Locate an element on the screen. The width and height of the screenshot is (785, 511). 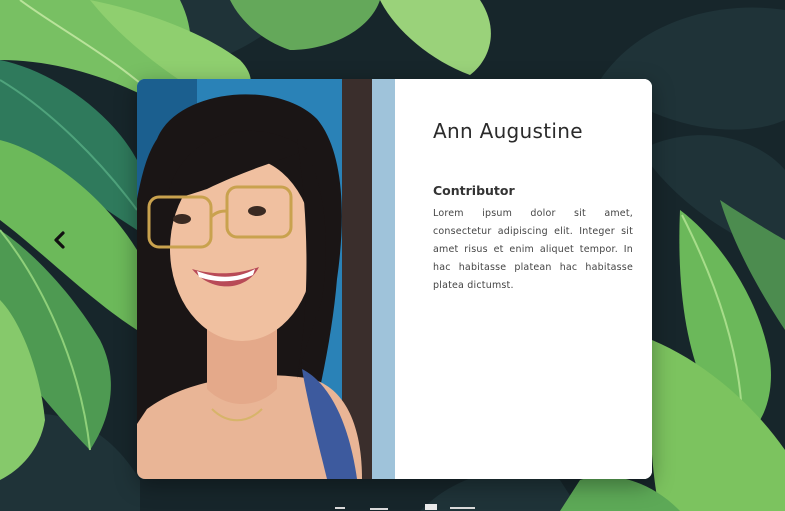
chevron-left-icon is located at coordinates (59, 240).